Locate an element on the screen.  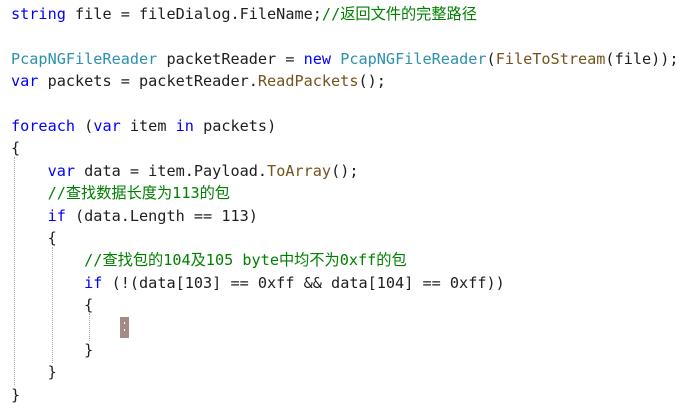
code-line: //查找数据长度为113的包 is located at coordinates (120, 193).